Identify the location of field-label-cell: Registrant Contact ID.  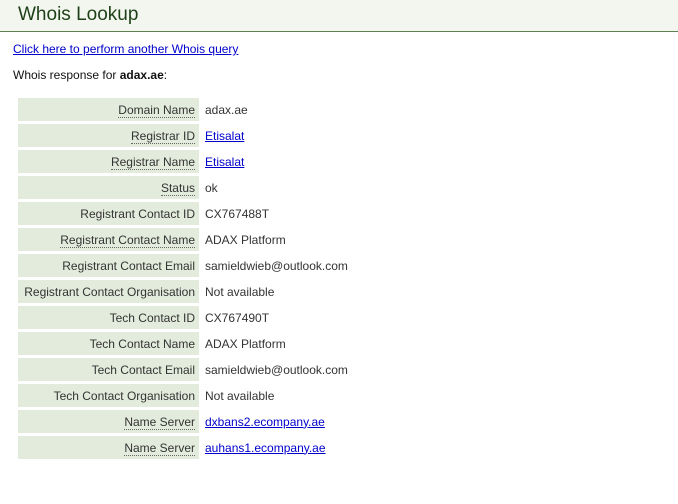
(108, 213).